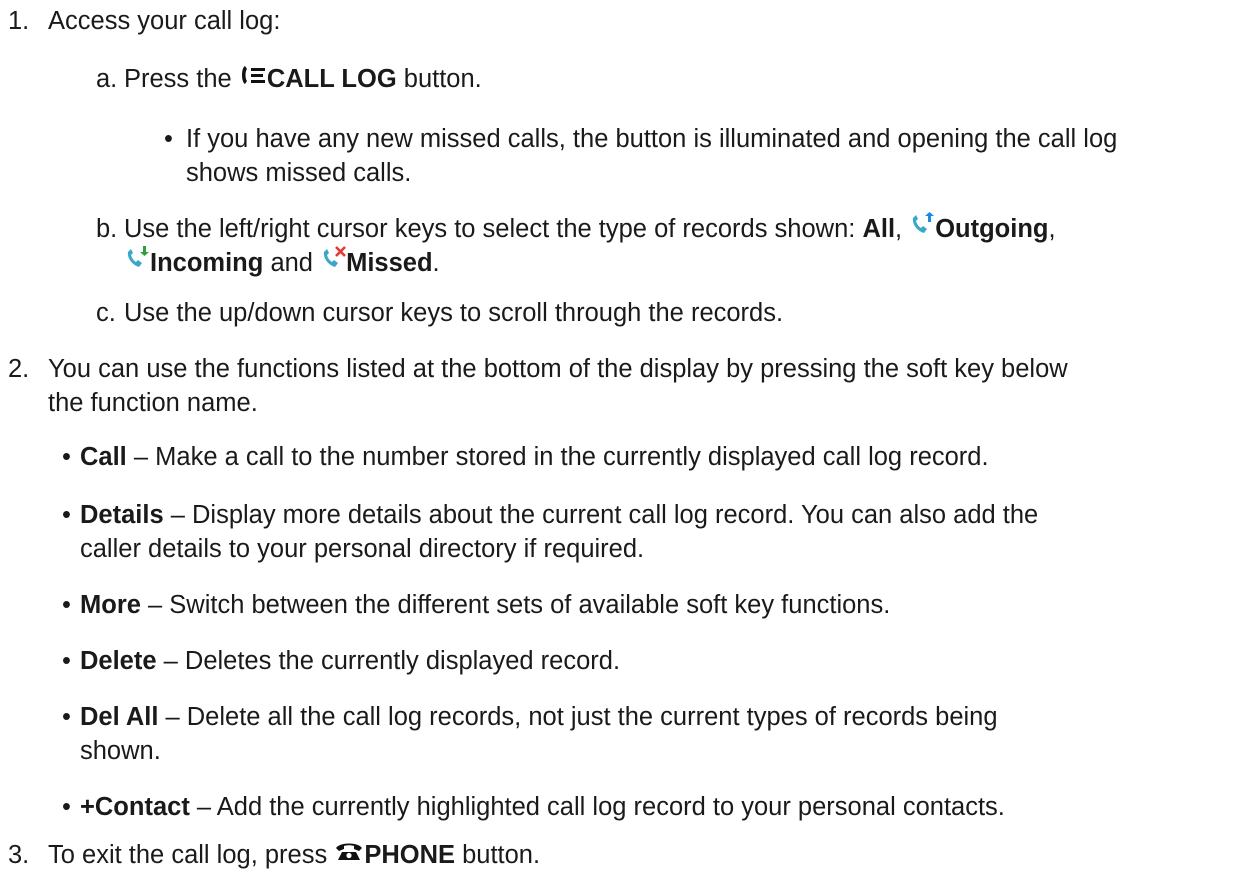 This screenshot has width=1234, height=874. What do you see at coordinates (106, 313) in the screenshot?
I see `substep-c-letter: c.` at bounding box center [106, 313].